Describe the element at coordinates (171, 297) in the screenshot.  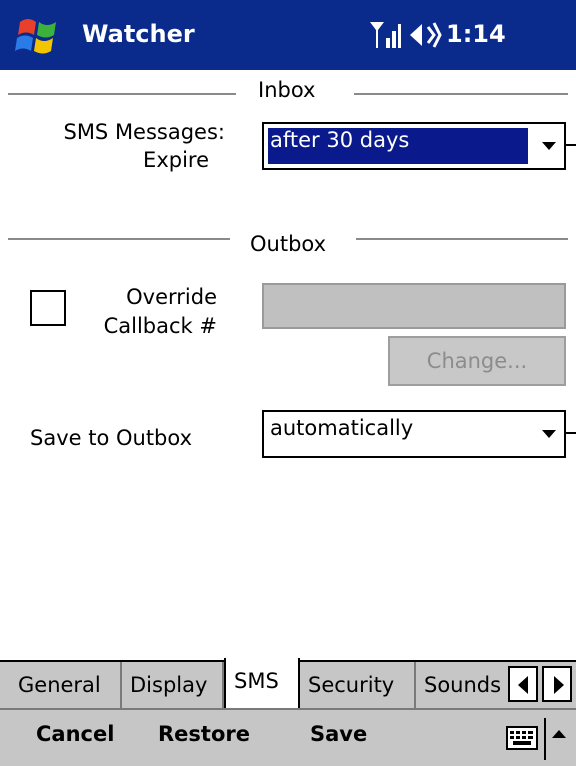
I see `override-label-line1: Override` at that location.